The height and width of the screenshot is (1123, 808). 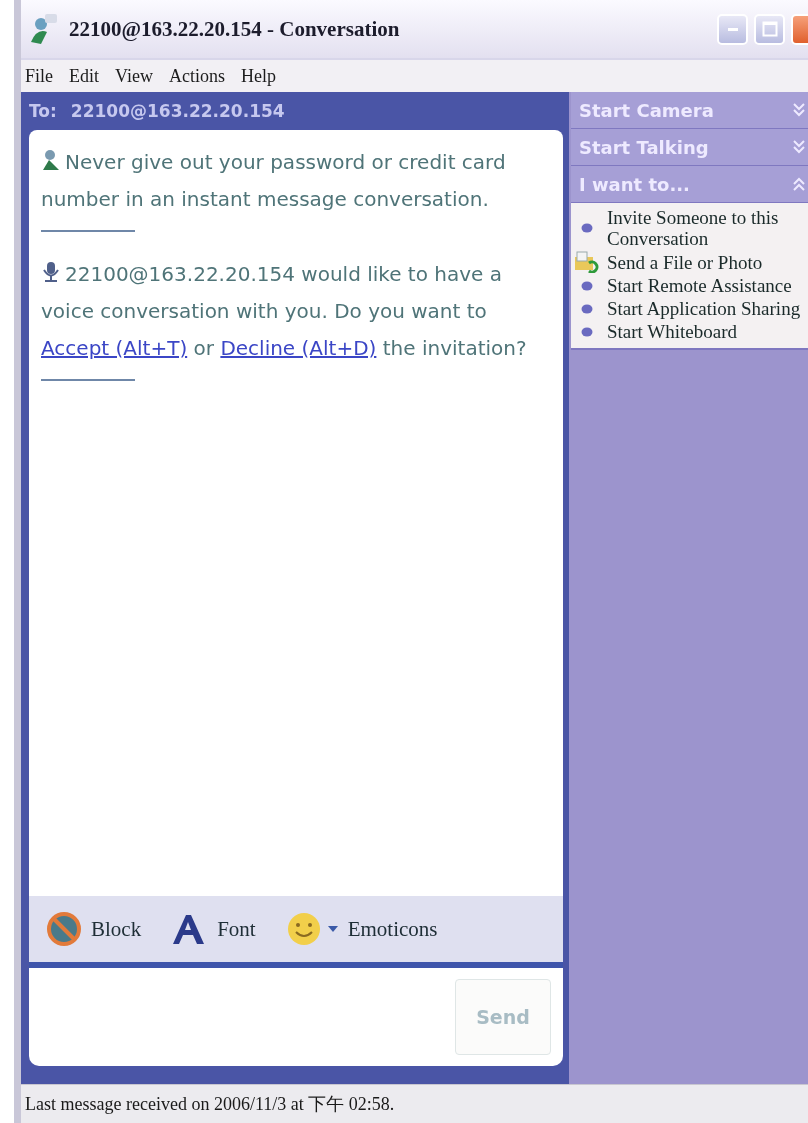 What do you see at coordinates (690, 331) in the screenshot?
I see `task-link: Start Whiteboard` at bounding box center [690, 331].